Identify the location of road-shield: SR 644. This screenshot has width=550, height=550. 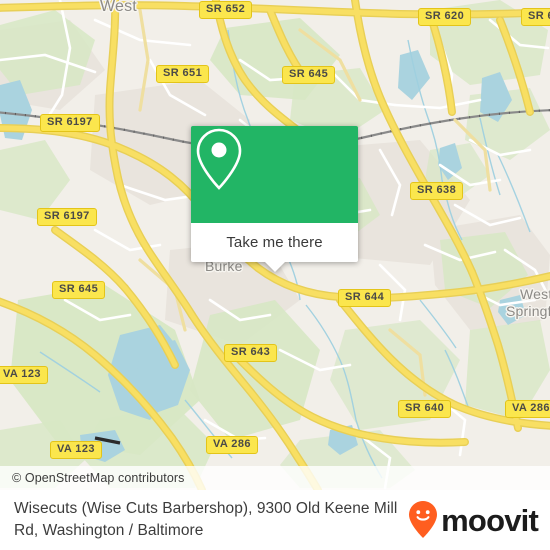
(365, 298).